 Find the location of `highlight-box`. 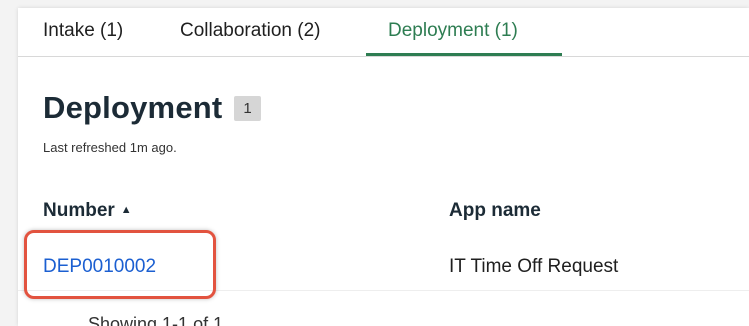

highlight-box is located at coordinates (120, 264).